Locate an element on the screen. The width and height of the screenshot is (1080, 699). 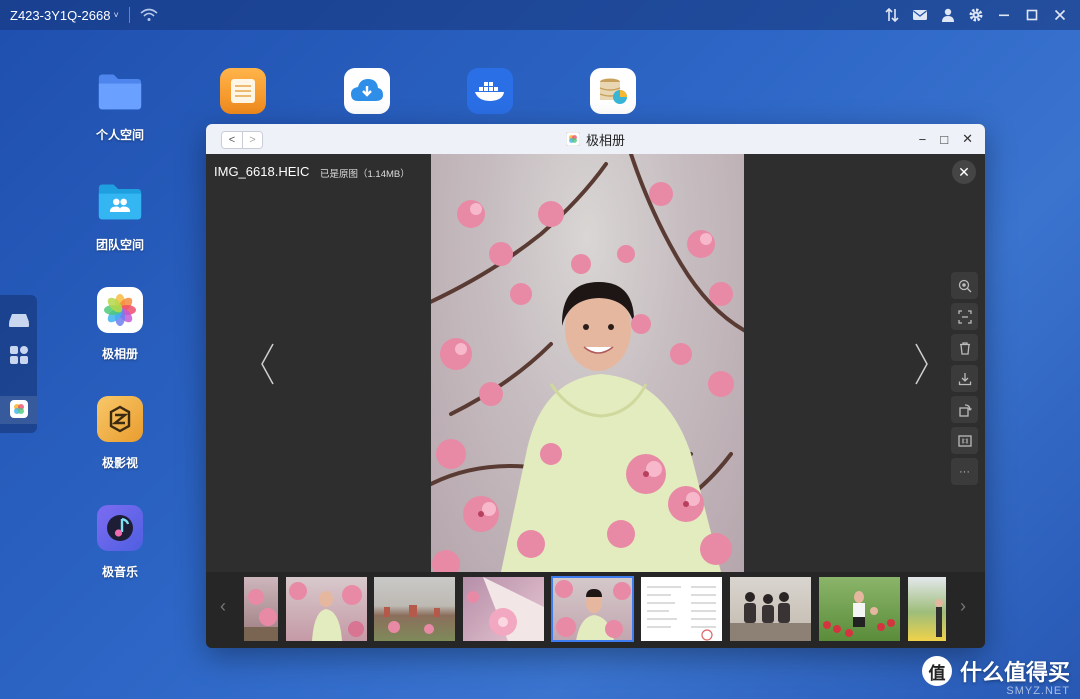
rotate-icon is located at coordinates (965, 410).